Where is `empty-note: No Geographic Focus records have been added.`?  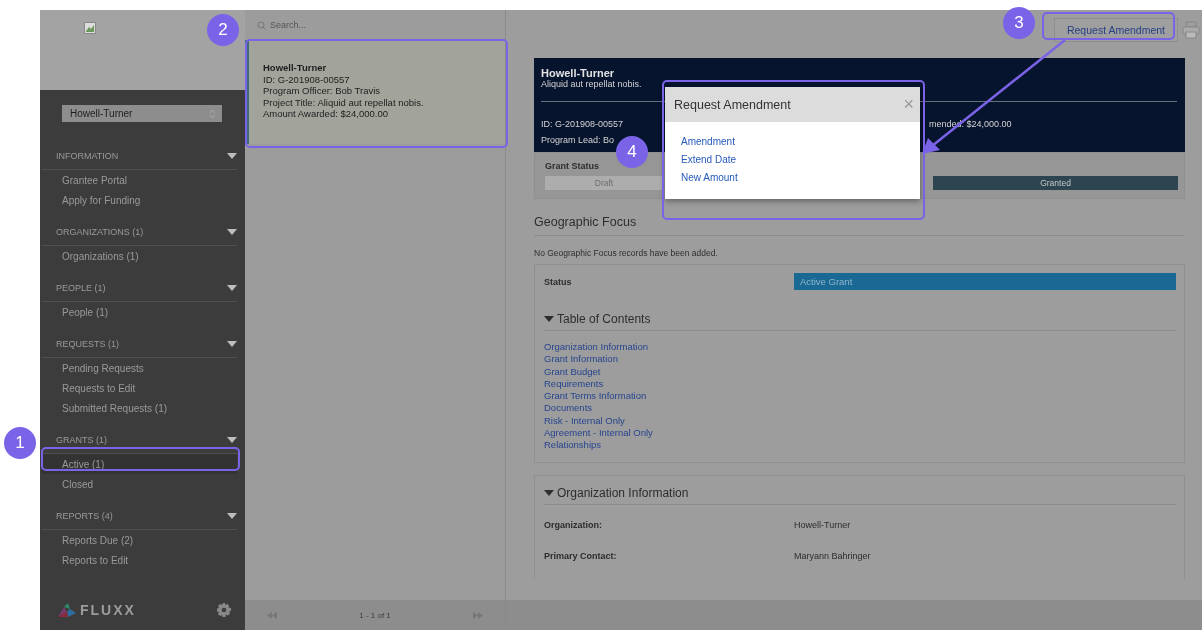
empty-note: No Geographic Focus records have been added. is located at coordinates (626, 253).